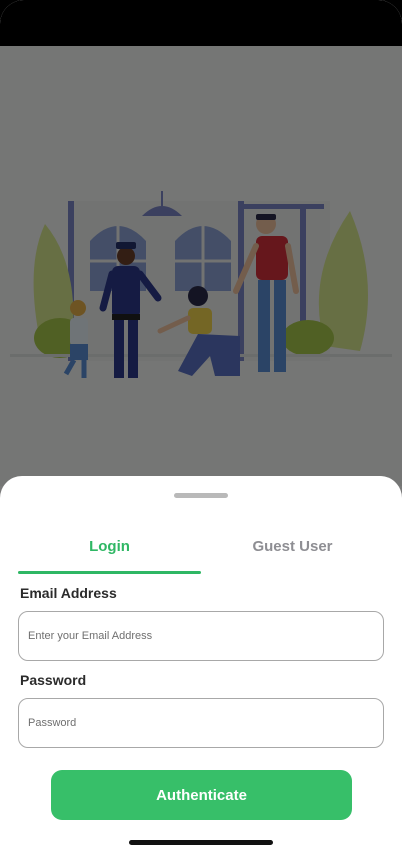 This screenshot has width=402, height=854. I want to click on tab-guest-user: Guest User, so click(292, 549).